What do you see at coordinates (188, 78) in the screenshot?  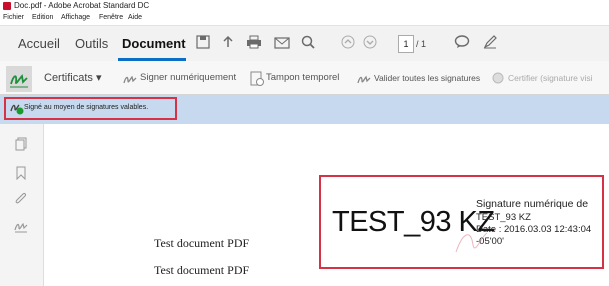 I see `sign-digitally-button: Signer numériquement` at bounding box center [188, 78].